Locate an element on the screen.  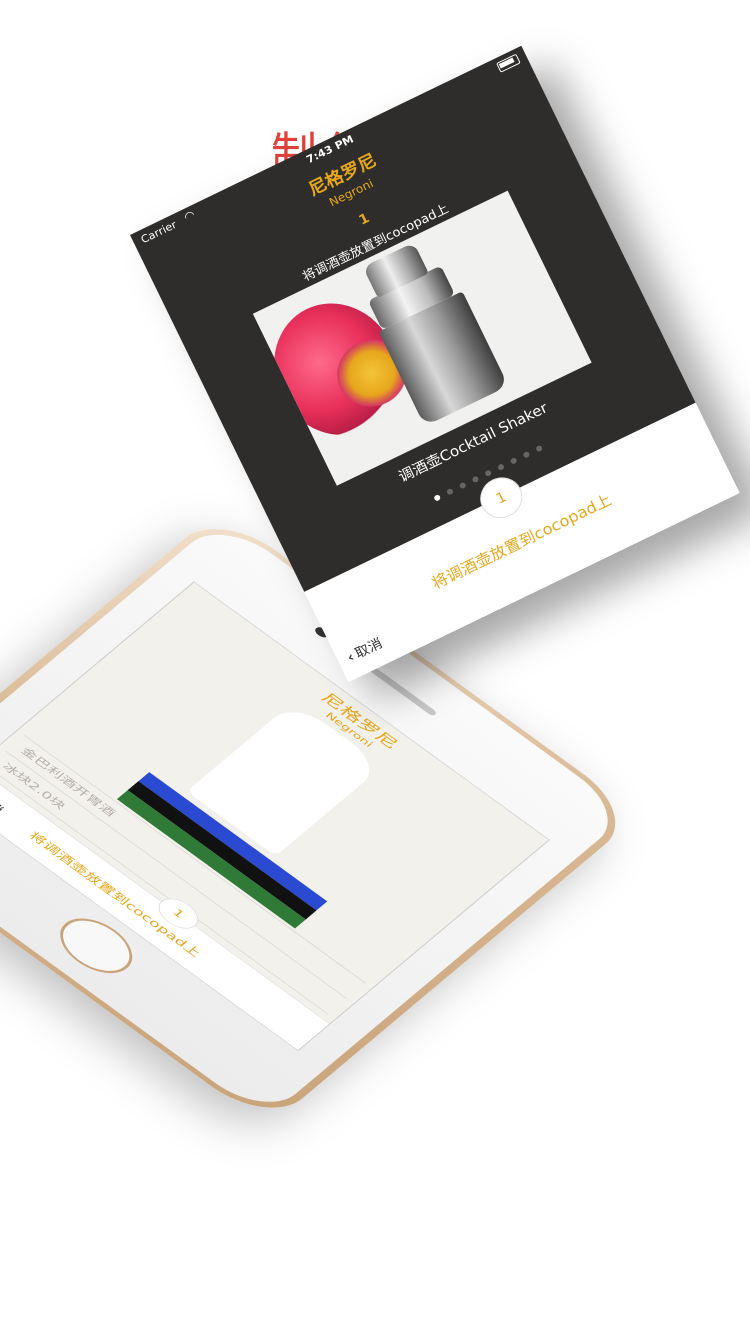
cancel-label: 取消 is located at coordinates (369, 648).